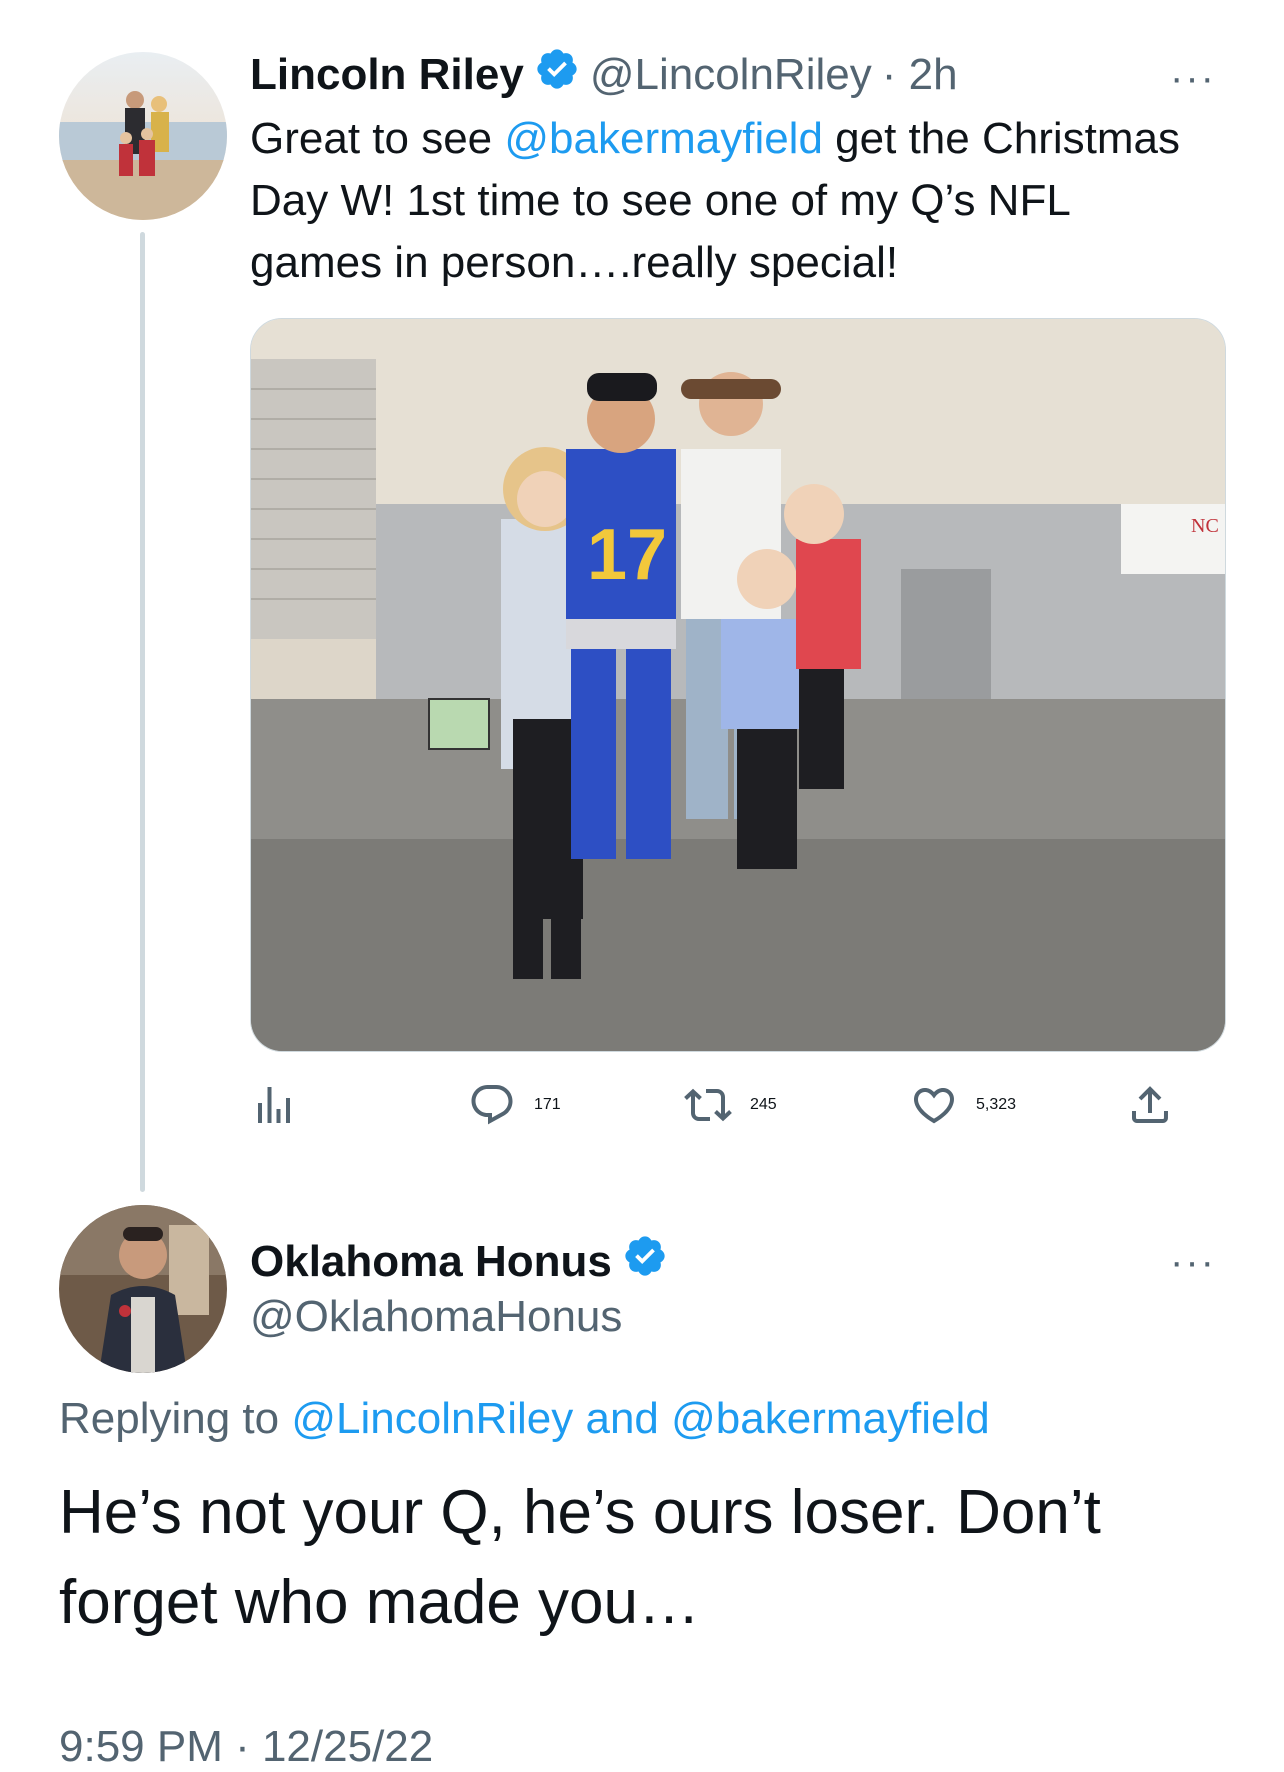 Image resolution: width=1284 pixels, height=1772 pixels. What do you see at coordinates (731, 75) in the screenshot?
I see `author-handle: @LincolnRiley` at bounding box center [731, 75].